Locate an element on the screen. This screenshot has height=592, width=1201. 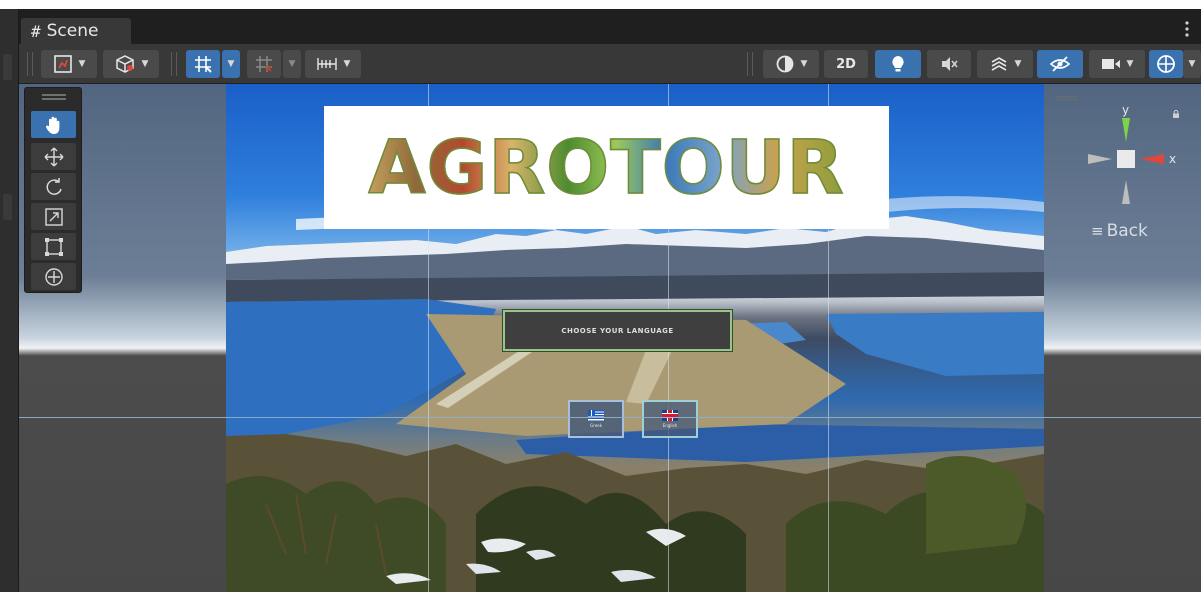
choose-language-label: CHOOSE YOUR LANGUAGE is located at coordinates (617, 330).